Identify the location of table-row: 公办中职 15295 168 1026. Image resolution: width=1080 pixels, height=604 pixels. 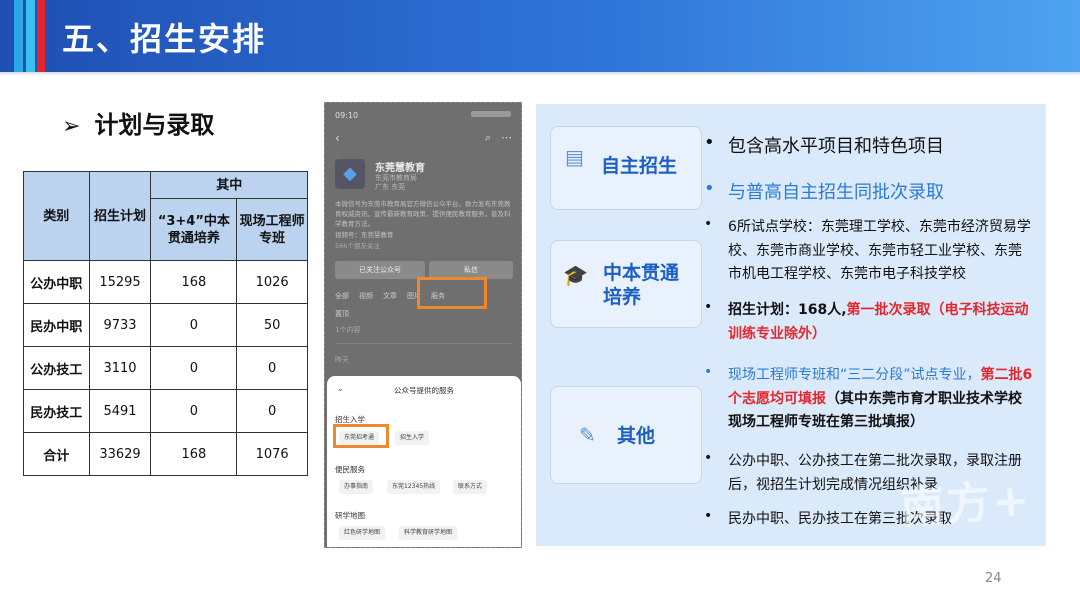
(165, 282).